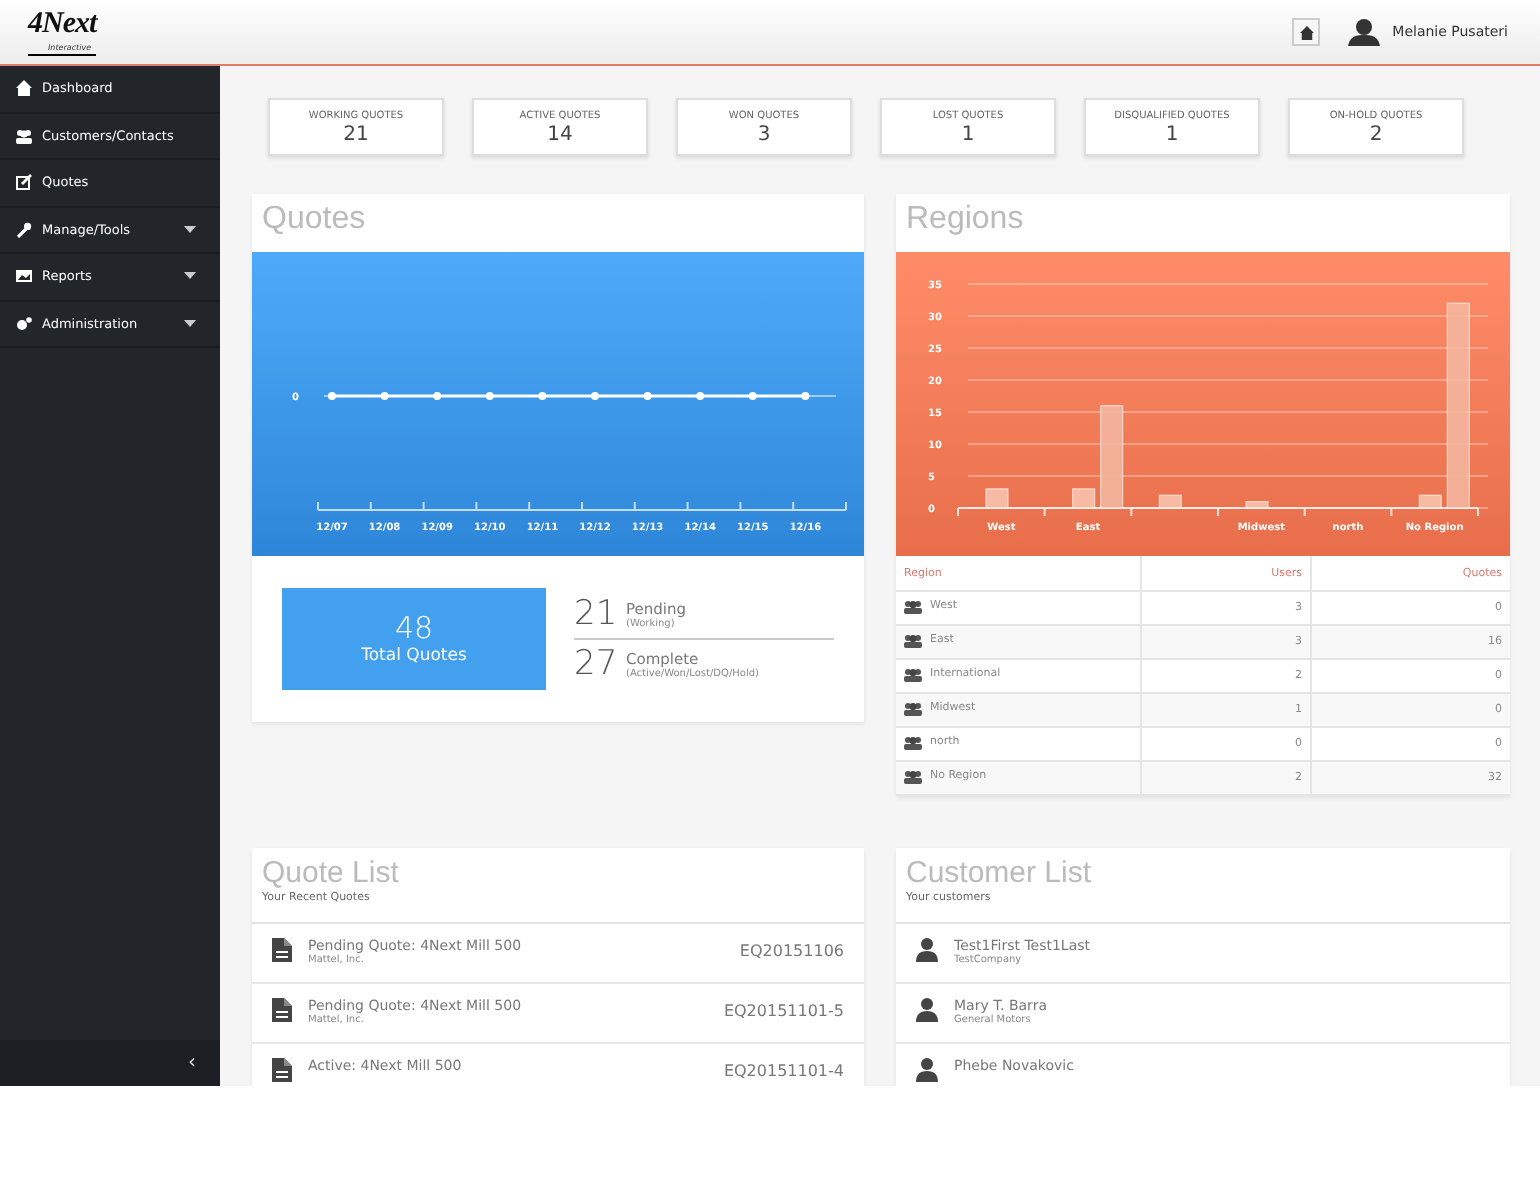 The height and width of the screenshot is (1190, 1540). I want to click on stat-value: 3, so click(764, 135).